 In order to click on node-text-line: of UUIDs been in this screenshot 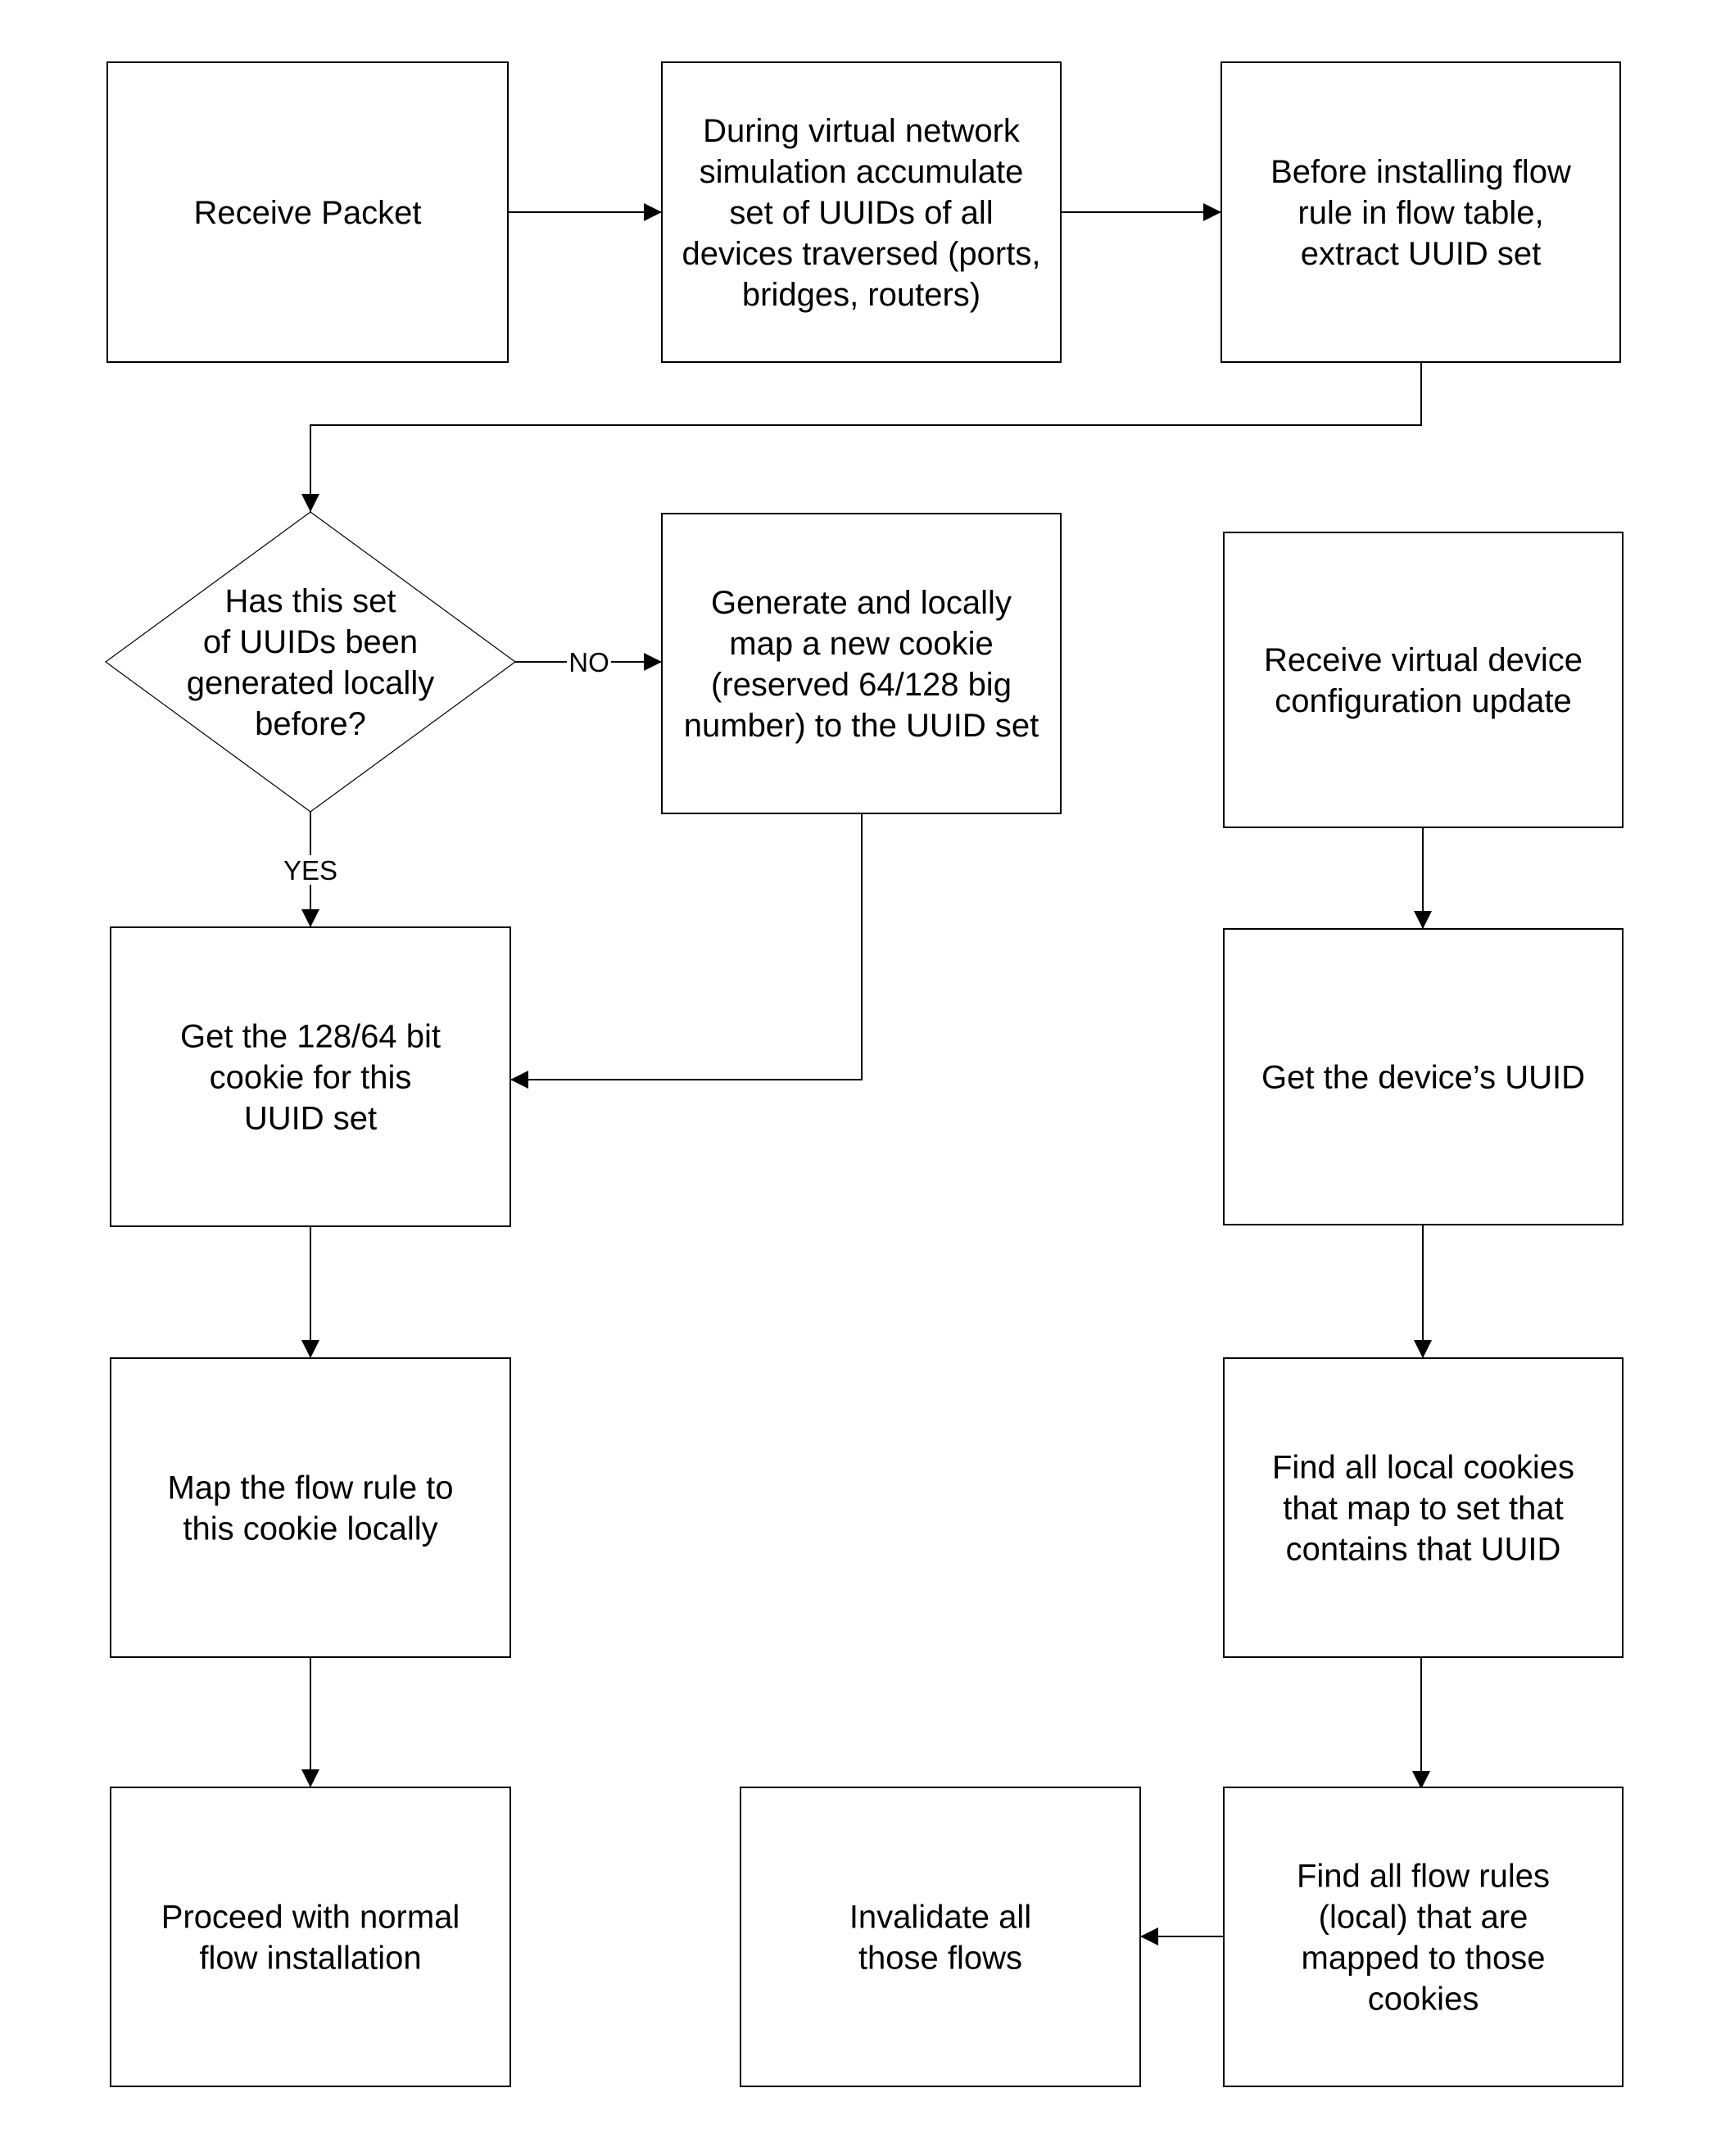, I will do `click(310, 642)`.